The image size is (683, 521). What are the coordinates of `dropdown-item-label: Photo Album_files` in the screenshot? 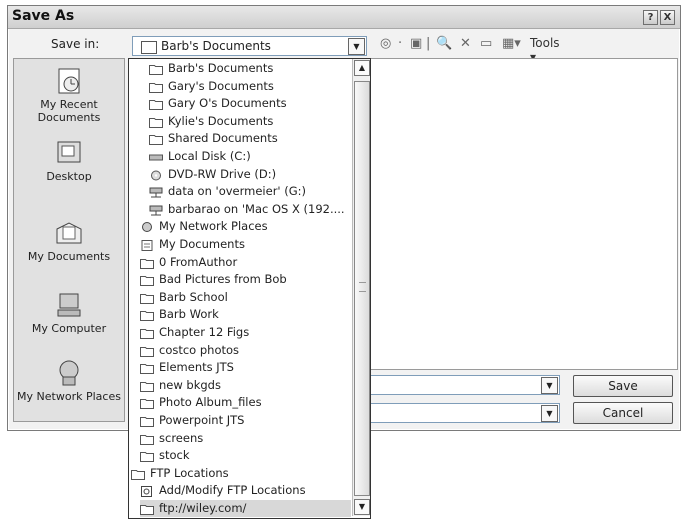 It's located at (210, 402).